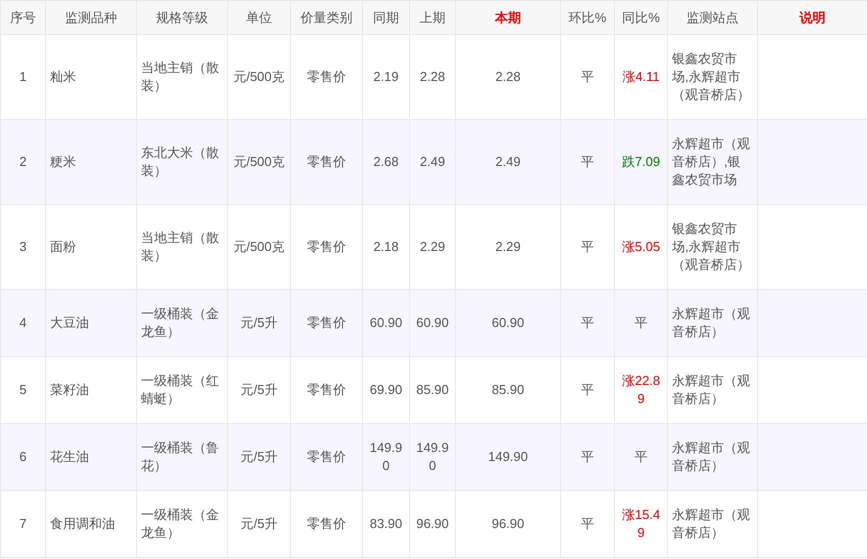 This screenshot has height=559, width=867. What do you see at coordinates (23, 524) in the screenshot?
I see `table-cell: 7` at bounding box center [23, 524].